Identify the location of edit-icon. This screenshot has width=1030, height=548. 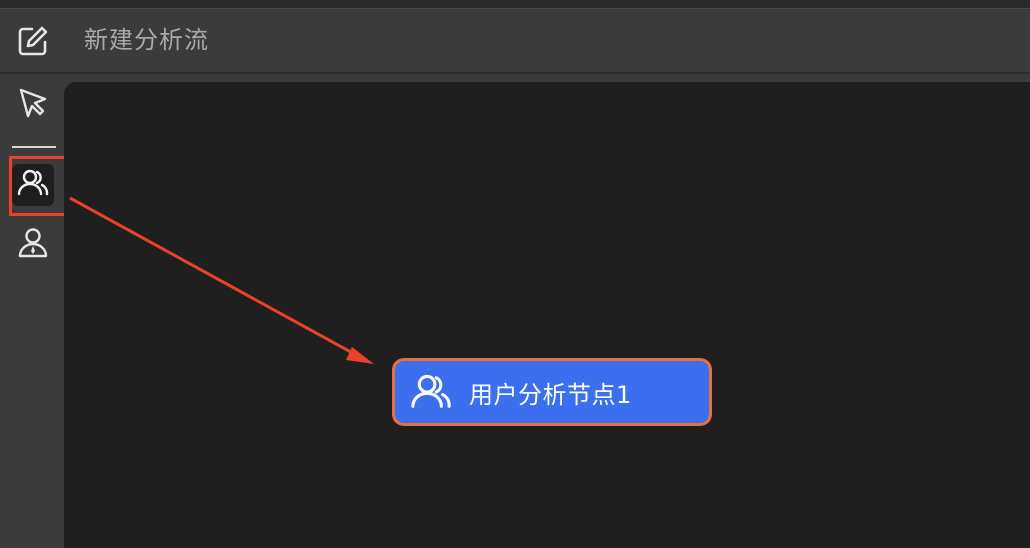
(33, 41).